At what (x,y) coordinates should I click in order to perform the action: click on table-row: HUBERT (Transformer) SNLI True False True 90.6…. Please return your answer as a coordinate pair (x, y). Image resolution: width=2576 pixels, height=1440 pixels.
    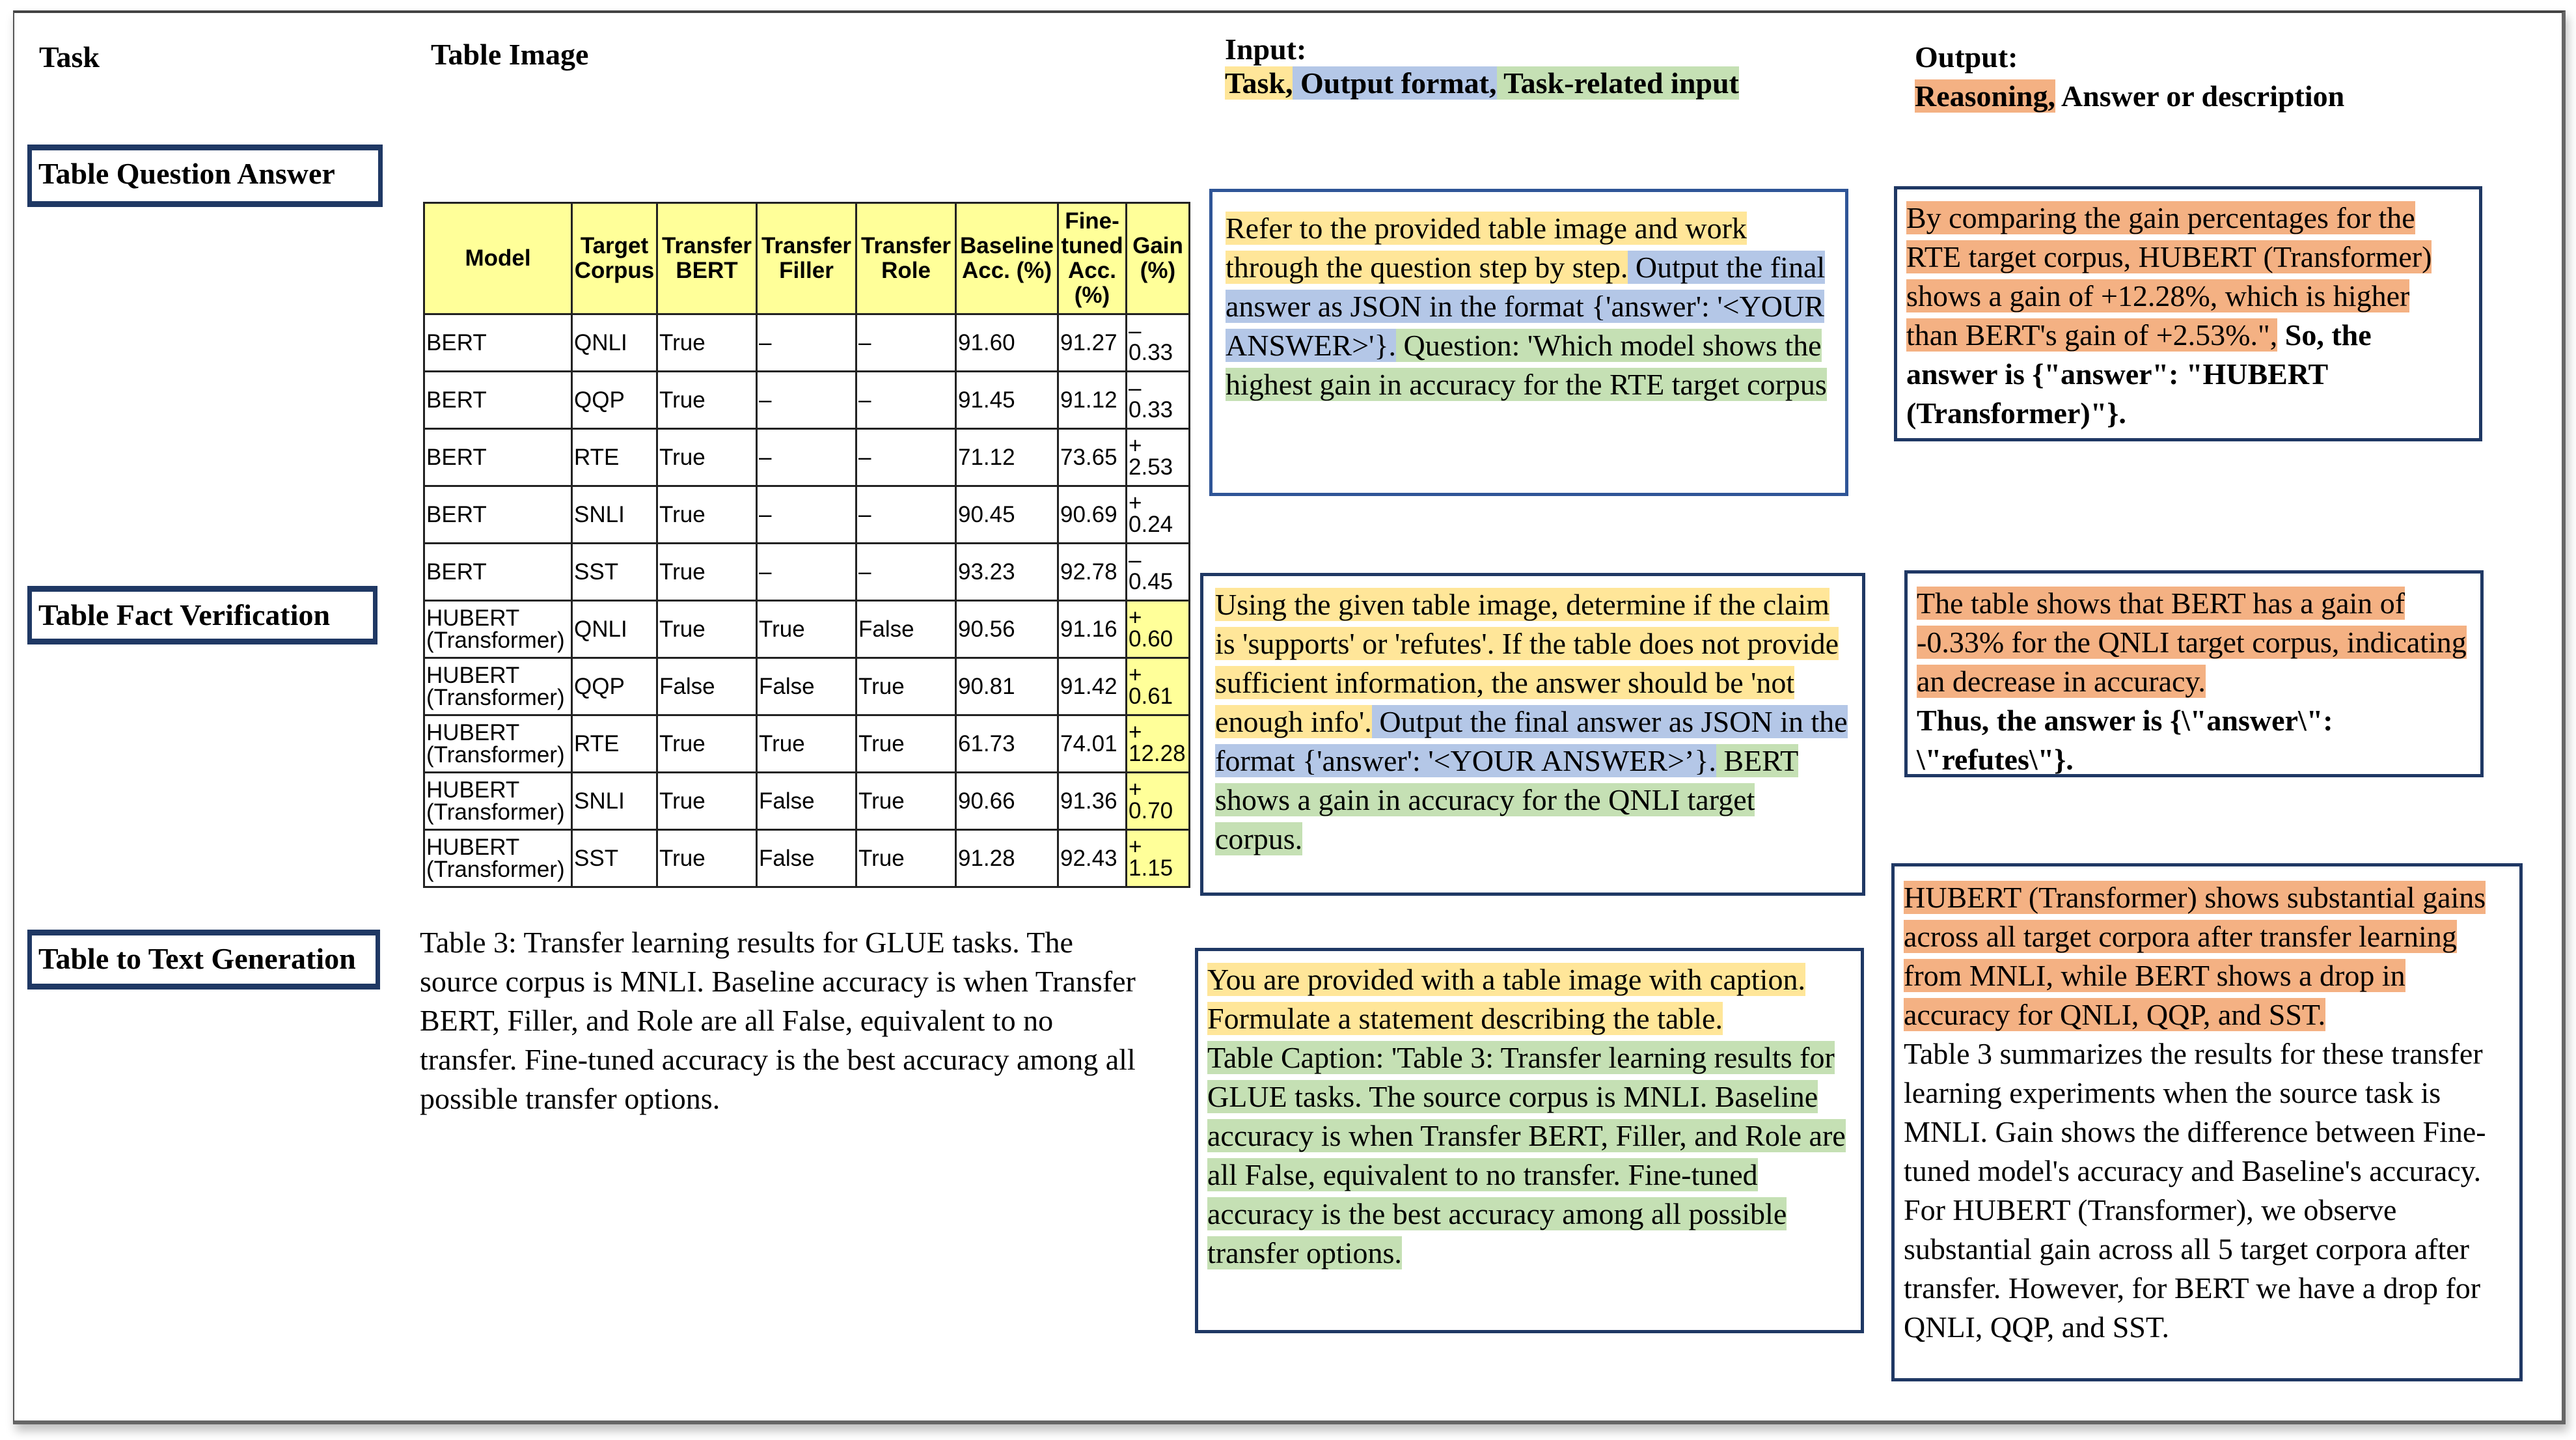
    Looking at the image, I should click on (806, 801).